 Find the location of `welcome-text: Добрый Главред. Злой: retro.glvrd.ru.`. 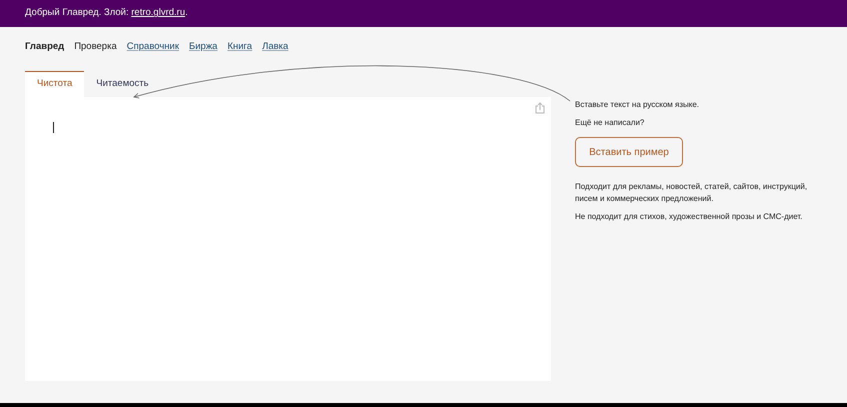

welcome-text: Добрый Главред. Злой: retro.glvrd.ru. is located at coordinates (106, 13).